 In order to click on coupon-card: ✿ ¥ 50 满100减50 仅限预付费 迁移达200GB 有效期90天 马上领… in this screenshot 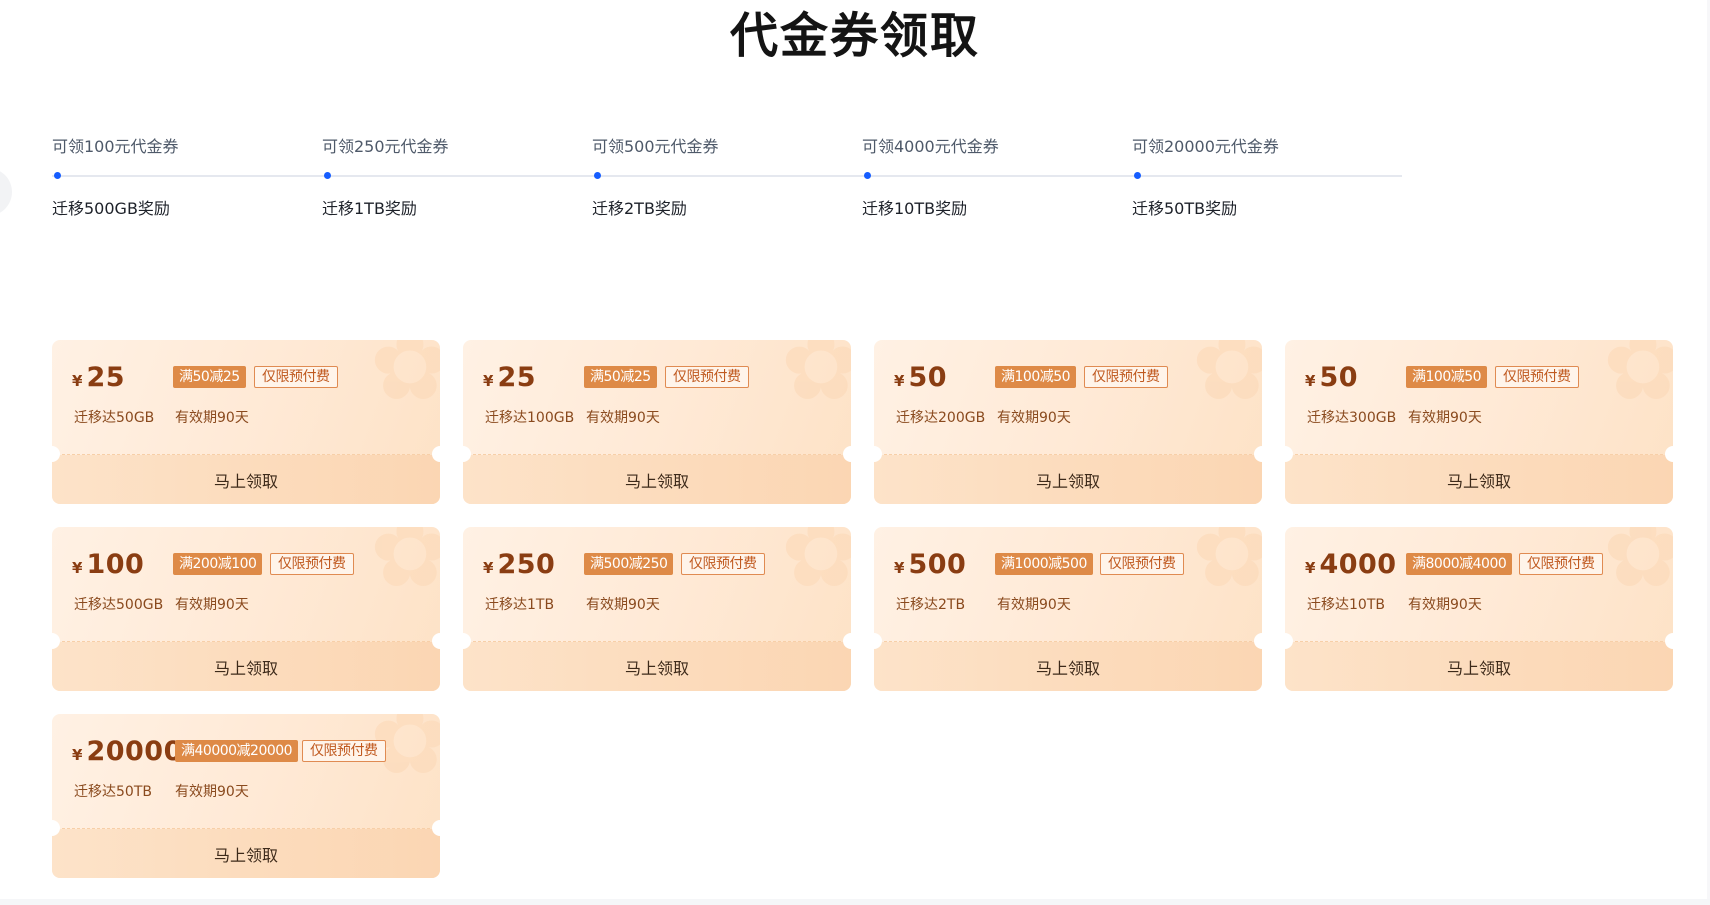, I will do `click(1068, 422)`.